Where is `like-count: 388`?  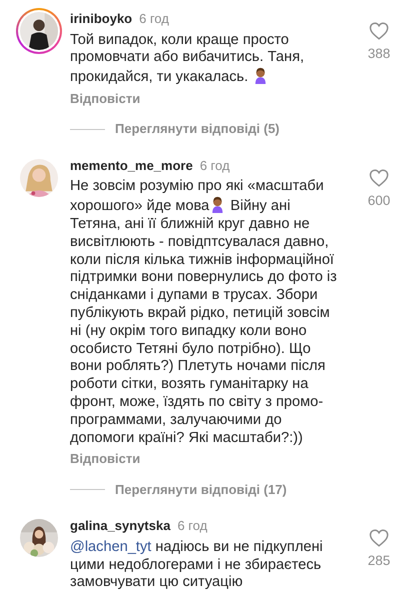 like-count: 388 is located at coordinates (379, 54).